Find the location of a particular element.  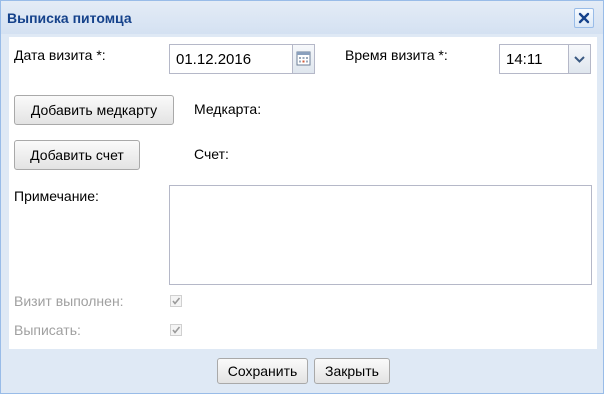

close-window-button is located at coordinates (584, 18).